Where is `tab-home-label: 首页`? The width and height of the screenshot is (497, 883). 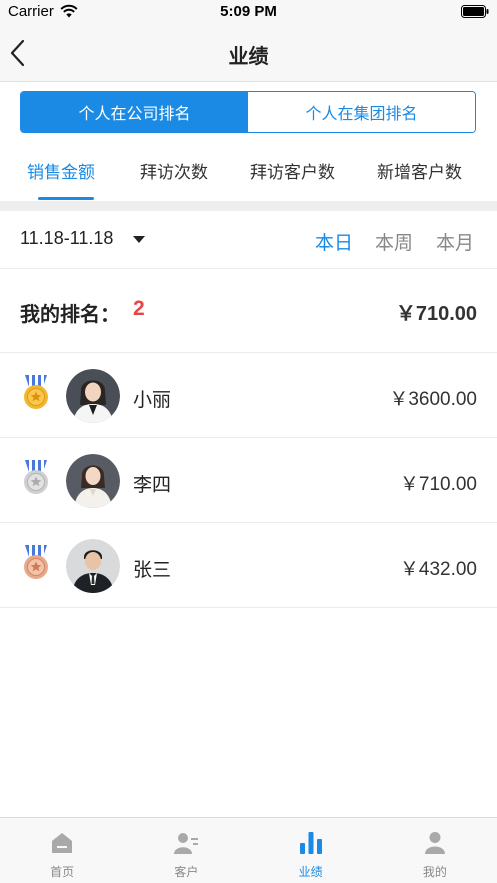
tab-home-label: 首页 is located at coordinates (62, 872).